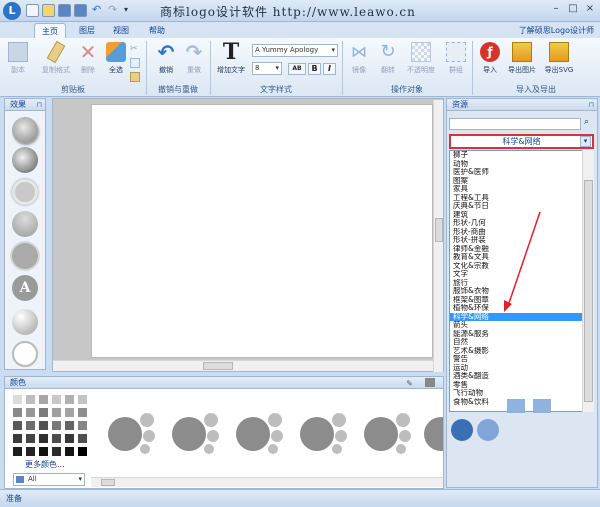 This screenshot has width=600, height=507. Describe the element at coordinates (585, 141) in the screenshot. I see `chevron-down-icon: ▾` at that location.